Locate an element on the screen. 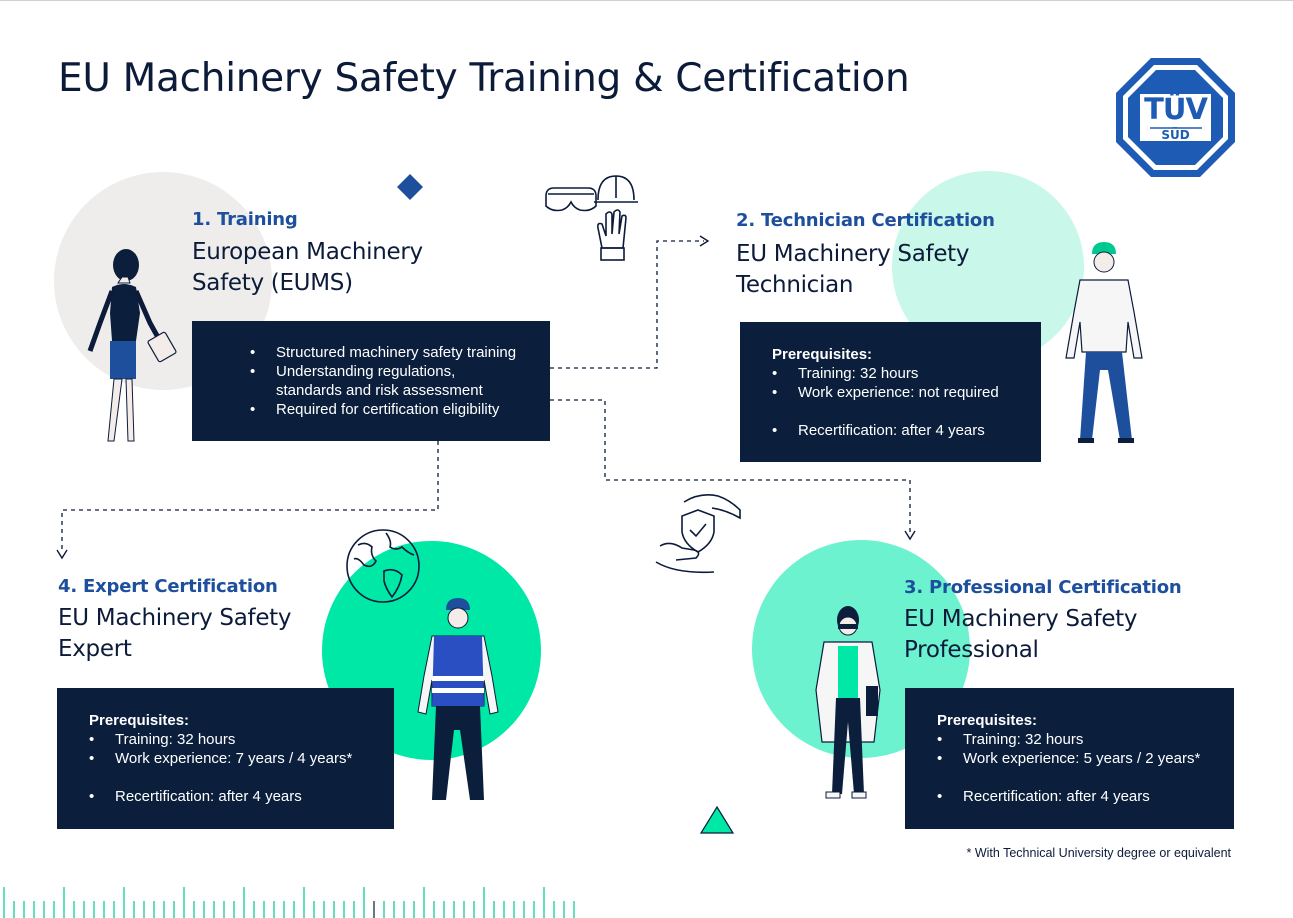  professional-work-experience: Work experience: 5 years / 2 years* is located at coordinates (1085, 758).